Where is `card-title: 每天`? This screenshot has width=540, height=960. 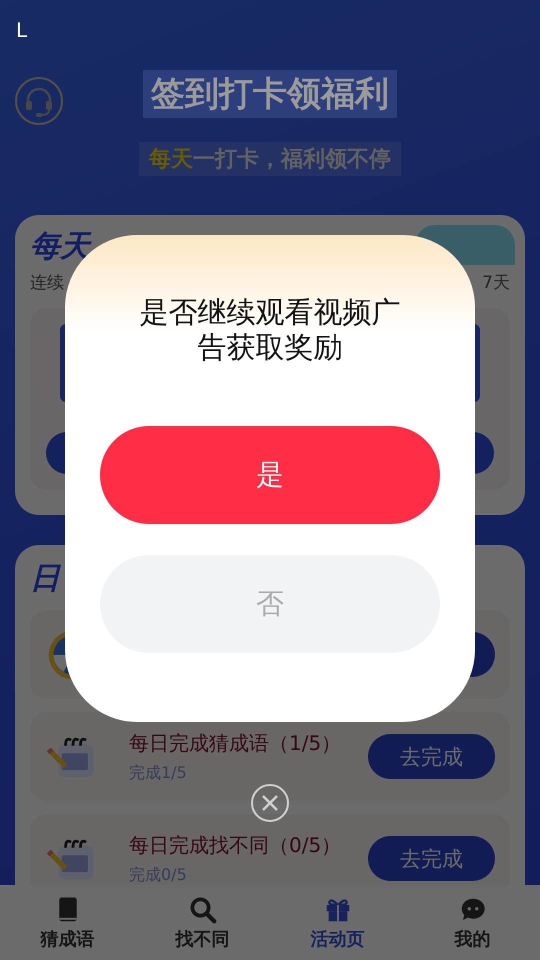
card-title: 每天 is located at coordinates (60, 247).